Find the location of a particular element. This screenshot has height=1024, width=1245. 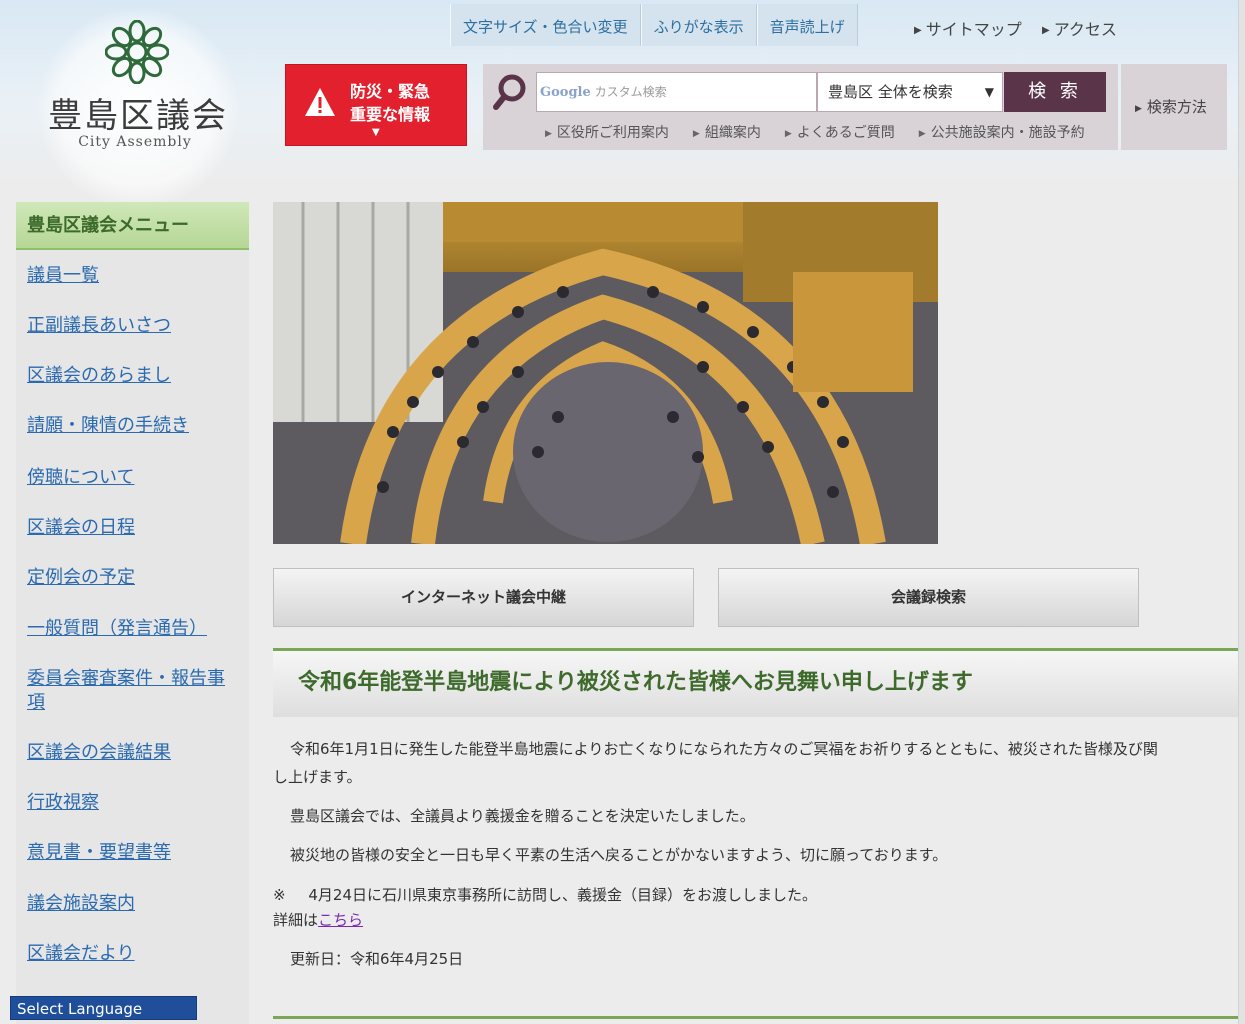

sidebar-item-general-questions: 一般質問（発言通告） is located at coordinates (116, 629).